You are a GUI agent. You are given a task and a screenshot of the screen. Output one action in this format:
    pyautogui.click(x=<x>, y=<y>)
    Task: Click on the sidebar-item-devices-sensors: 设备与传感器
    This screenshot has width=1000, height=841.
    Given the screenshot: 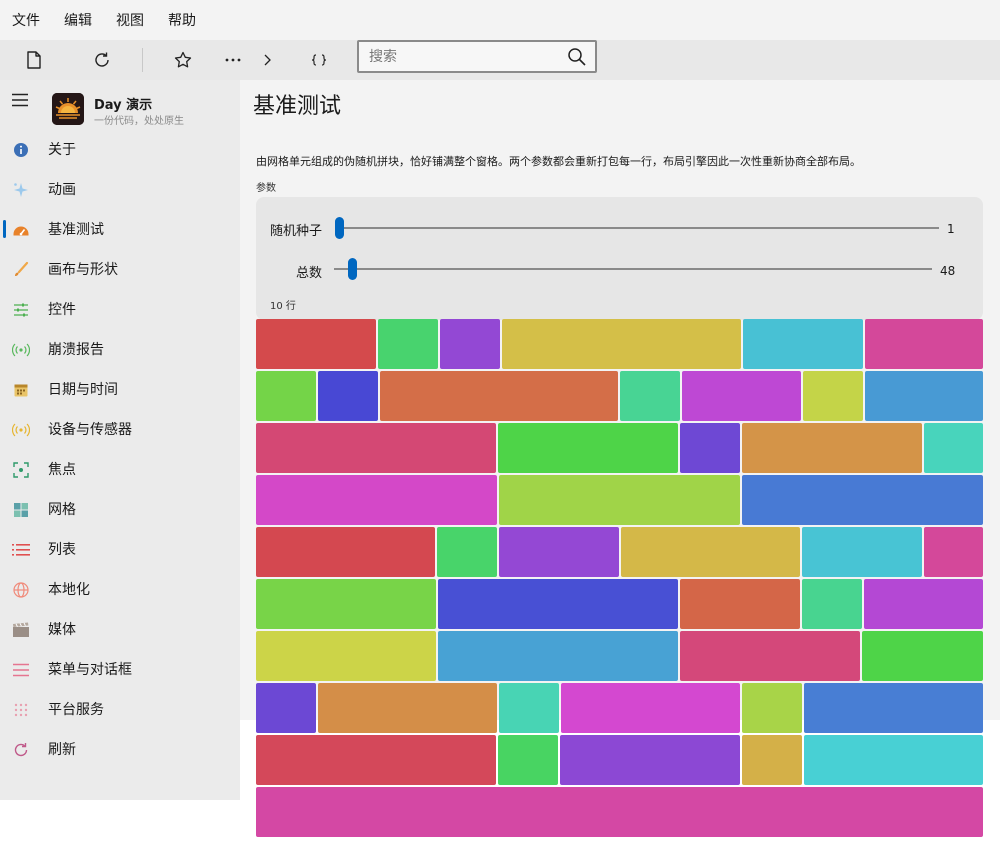 What is the action you would take?
    pyautogui.click(x=120, y=429)
    